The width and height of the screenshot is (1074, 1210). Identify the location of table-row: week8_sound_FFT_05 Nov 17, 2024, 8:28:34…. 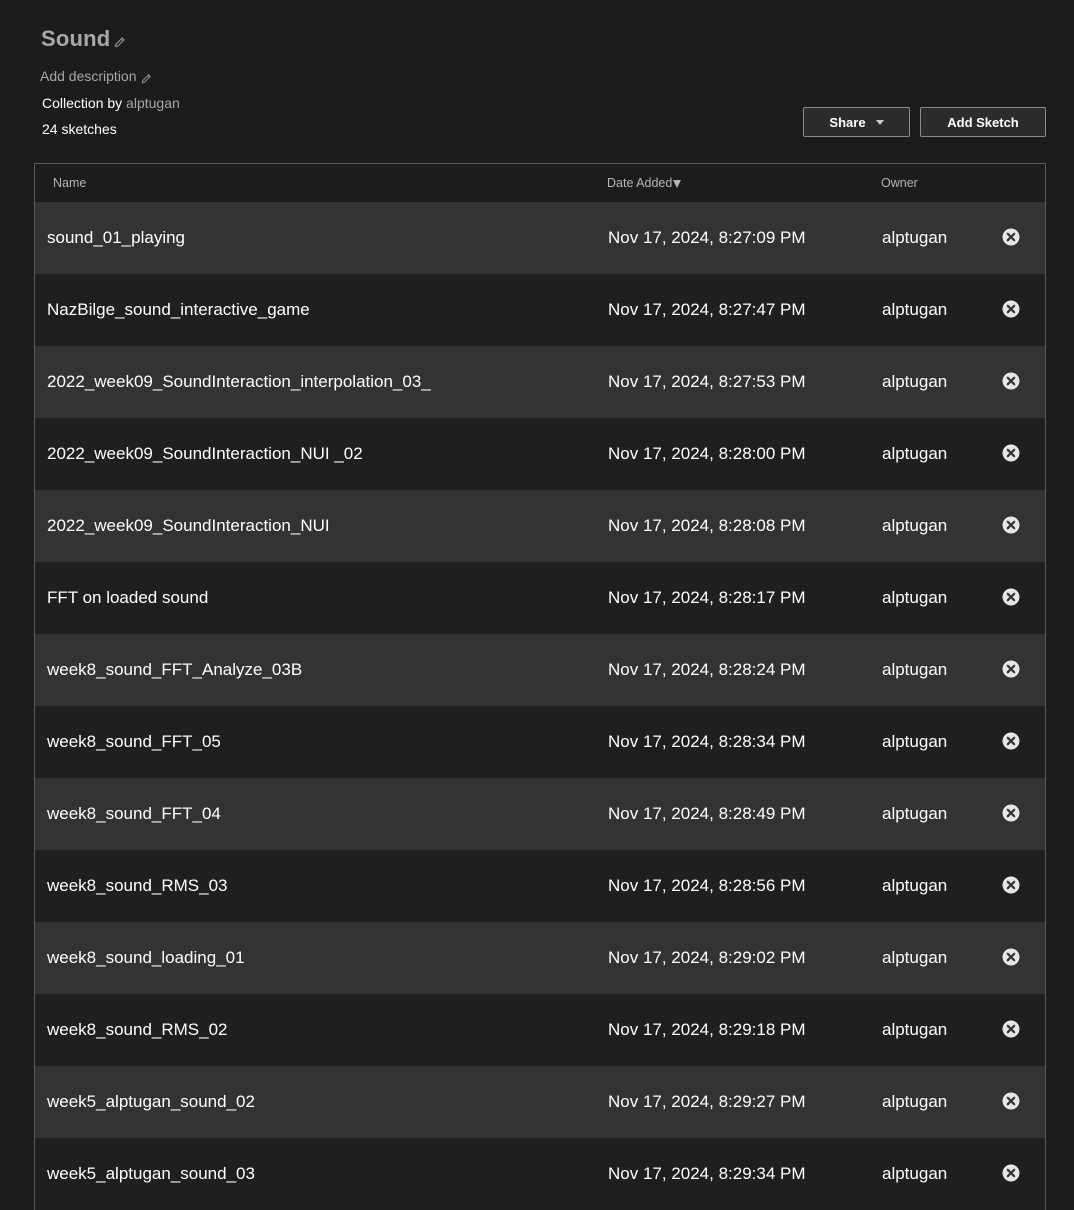
(540, 742).